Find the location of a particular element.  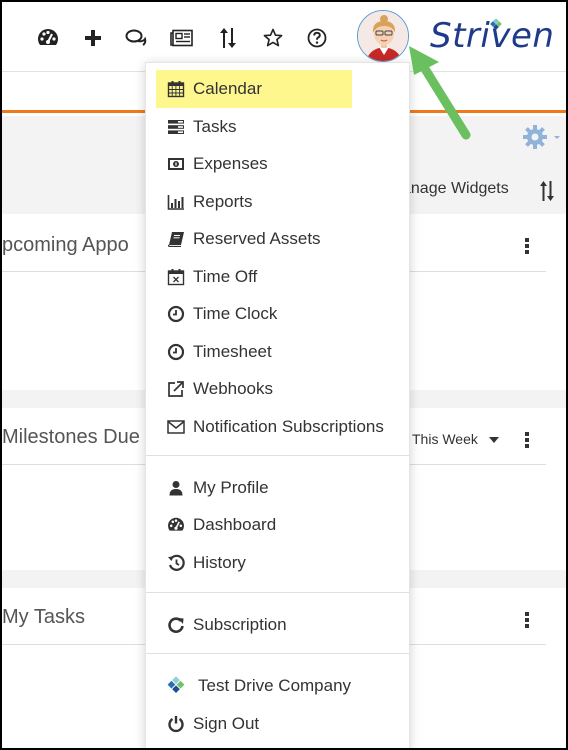

menu-item-reserved-assets: Reserved Assets is located at coordinates (254, 239).